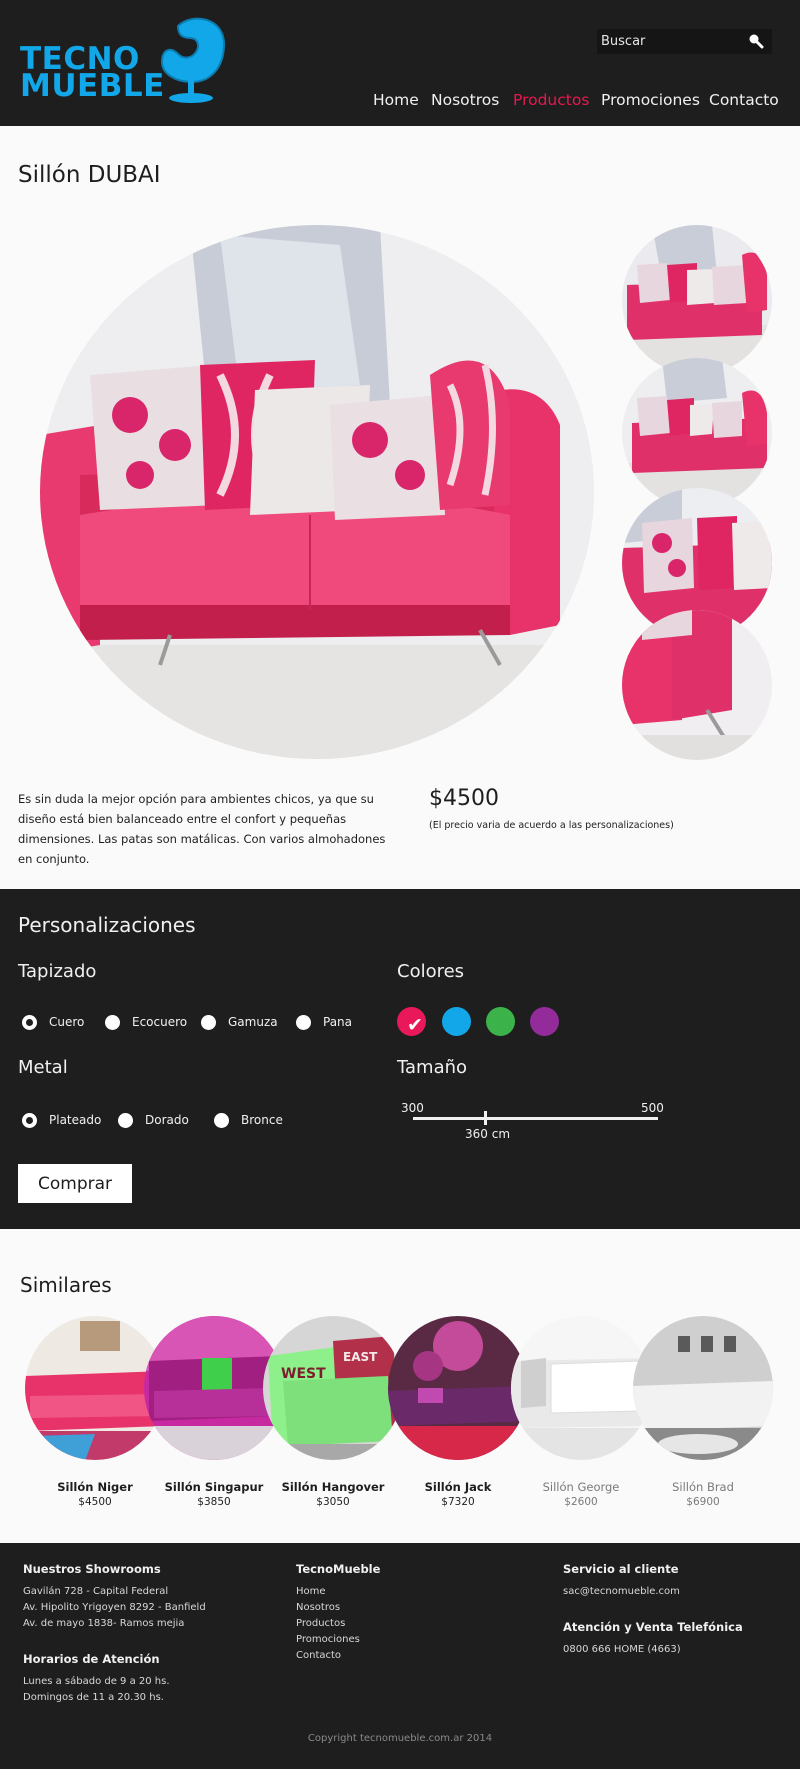  I want to click on size-slider-handle, so click(485, 1118).